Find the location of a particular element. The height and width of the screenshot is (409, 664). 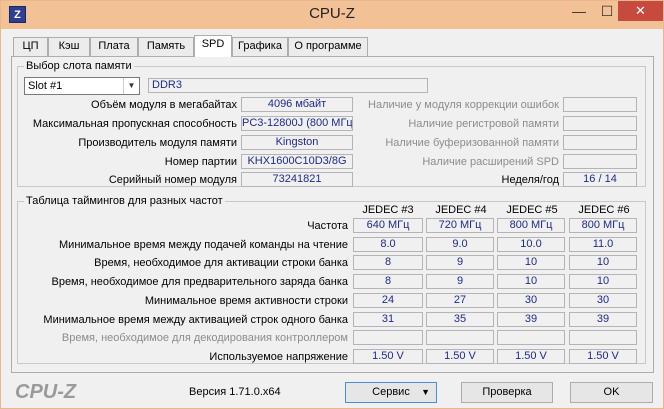

tab-spd: SPD is located at coordinates (213, 46).